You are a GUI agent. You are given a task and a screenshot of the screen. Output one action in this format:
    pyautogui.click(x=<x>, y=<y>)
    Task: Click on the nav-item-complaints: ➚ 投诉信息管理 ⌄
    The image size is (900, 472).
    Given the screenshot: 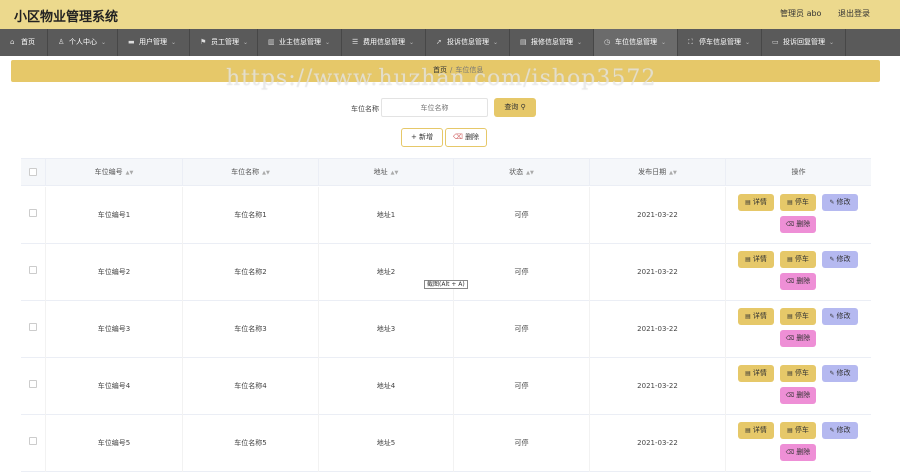 What is the action you would take?
    pyautogui.click(x=468, y=42)
    